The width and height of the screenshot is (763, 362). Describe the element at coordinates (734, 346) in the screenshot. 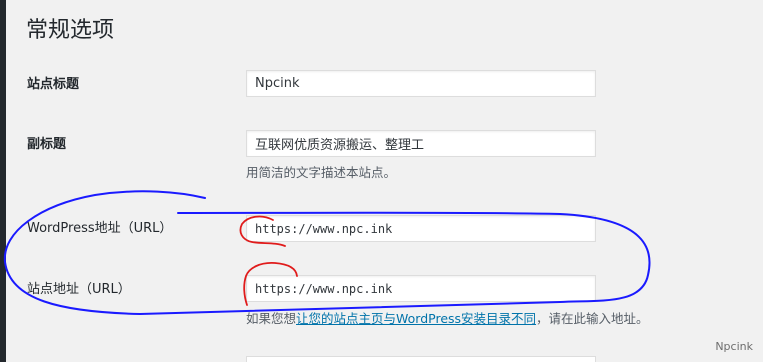

I see `watermark: Npcink` at that location.